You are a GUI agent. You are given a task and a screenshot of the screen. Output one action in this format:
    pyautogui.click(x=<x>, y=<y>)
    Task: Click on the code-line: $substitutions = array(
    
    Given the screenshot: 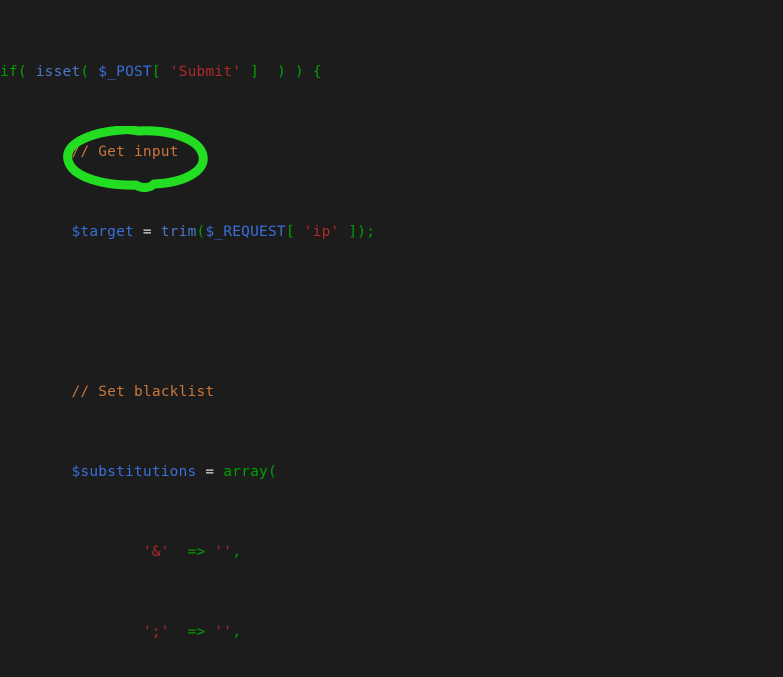 What is the action you would take?
    pyautogui.click(x=174, y=472)
    